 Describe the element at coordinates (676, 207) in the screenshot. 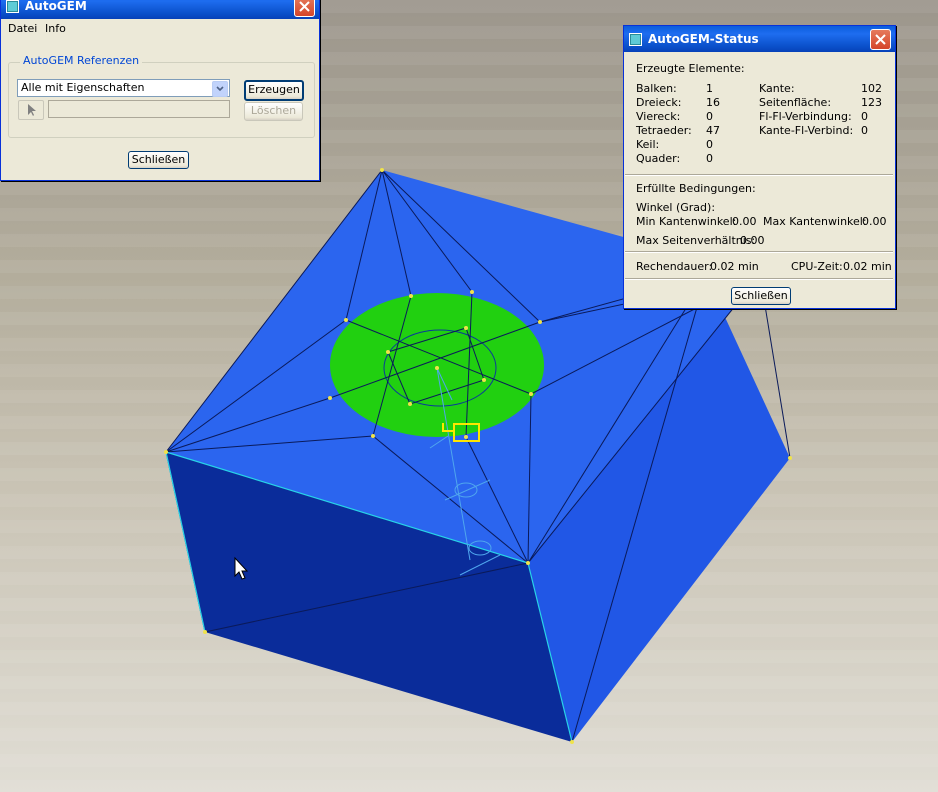

I see `angle-label: Winkel (Grad):` at that location.